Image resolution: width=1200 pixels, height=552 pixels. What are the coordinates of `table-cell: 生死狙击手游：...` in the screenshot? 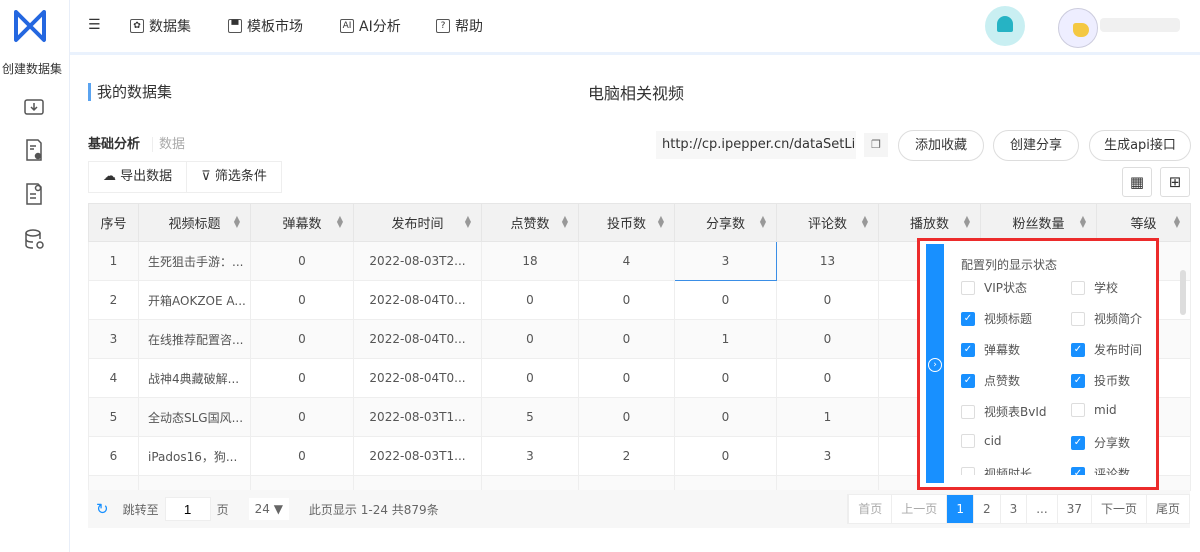 It's located at (194, 261).